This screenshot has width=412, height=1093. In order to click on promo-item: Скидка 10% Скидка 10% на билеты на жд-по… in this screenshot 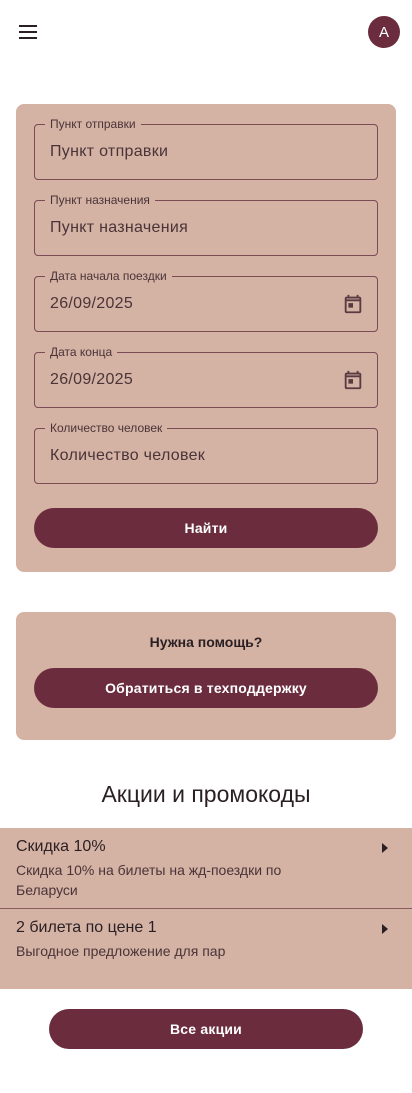, I will do `click(206, 868)`.